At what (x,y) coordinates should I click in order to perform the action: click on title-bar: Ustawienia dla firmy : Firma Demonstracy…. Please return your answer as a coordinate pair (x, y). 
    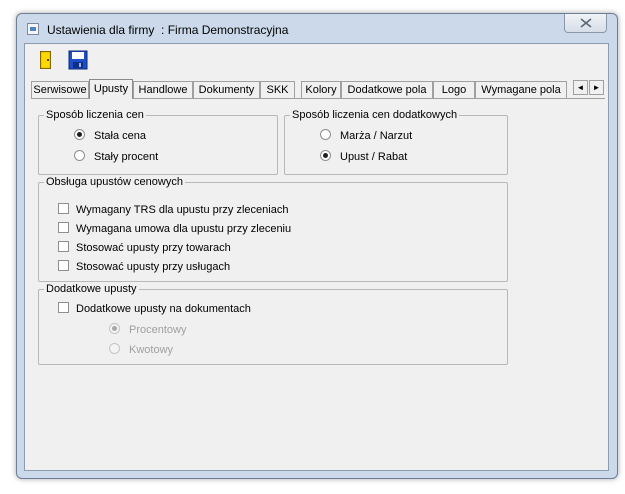
    Looking at the image, I should click on (317, 29).